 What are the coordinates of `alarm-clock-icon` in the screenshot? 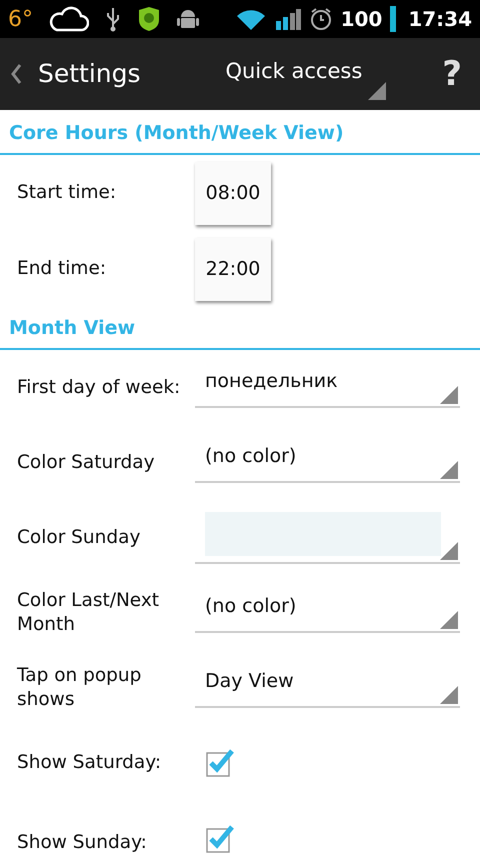 It's located at (320, 19).